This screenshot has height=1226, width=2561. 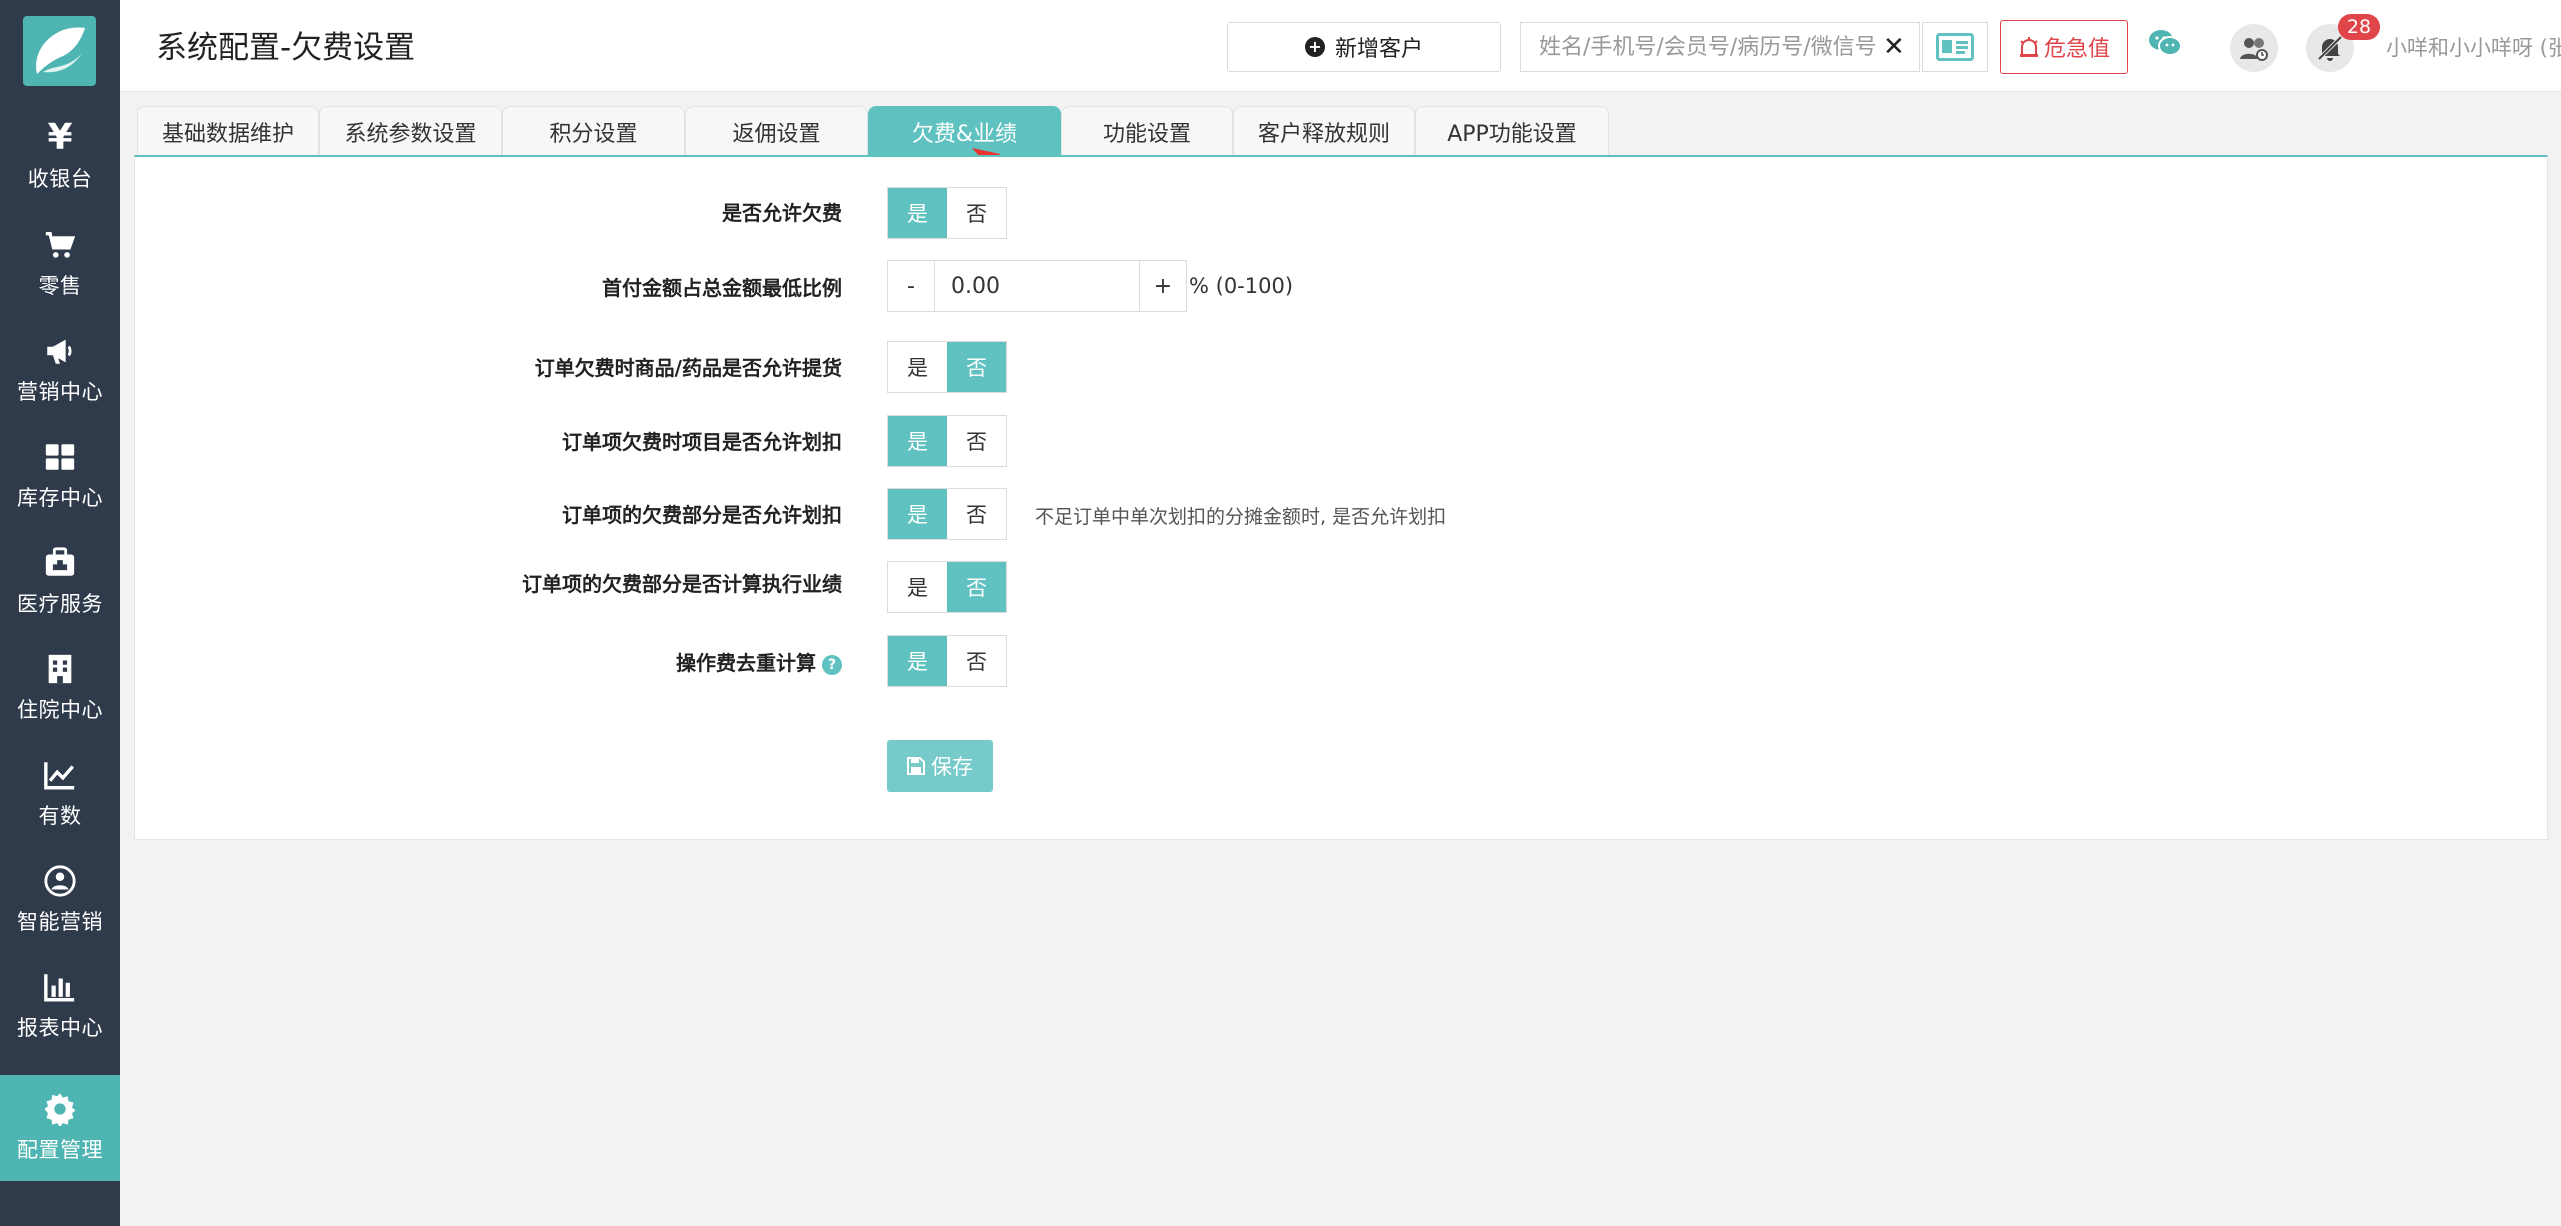 What do you see at coordinates (60, 900) in the screenshot?
I see `sidebar-item-smart-marketing: 智能营销` at bounding box center [60, 900].